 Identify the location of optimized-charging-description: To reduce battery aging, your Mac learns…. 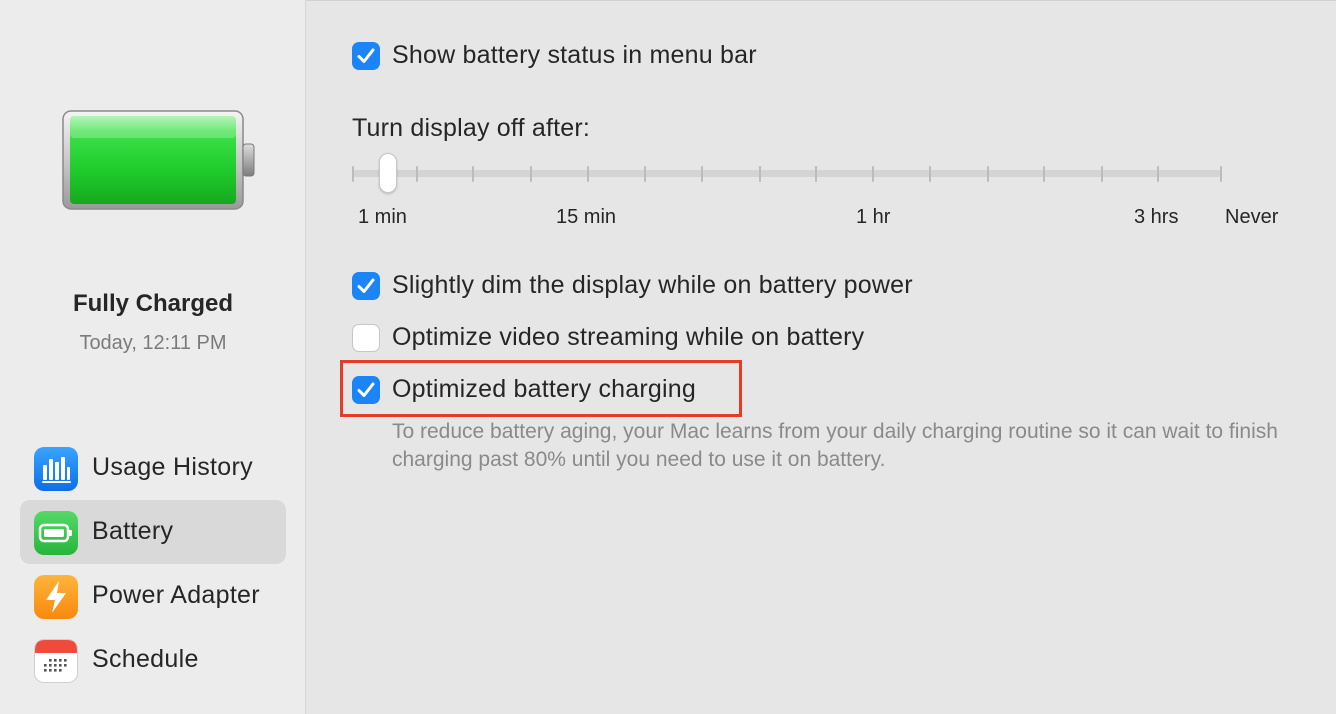
(835, 445).